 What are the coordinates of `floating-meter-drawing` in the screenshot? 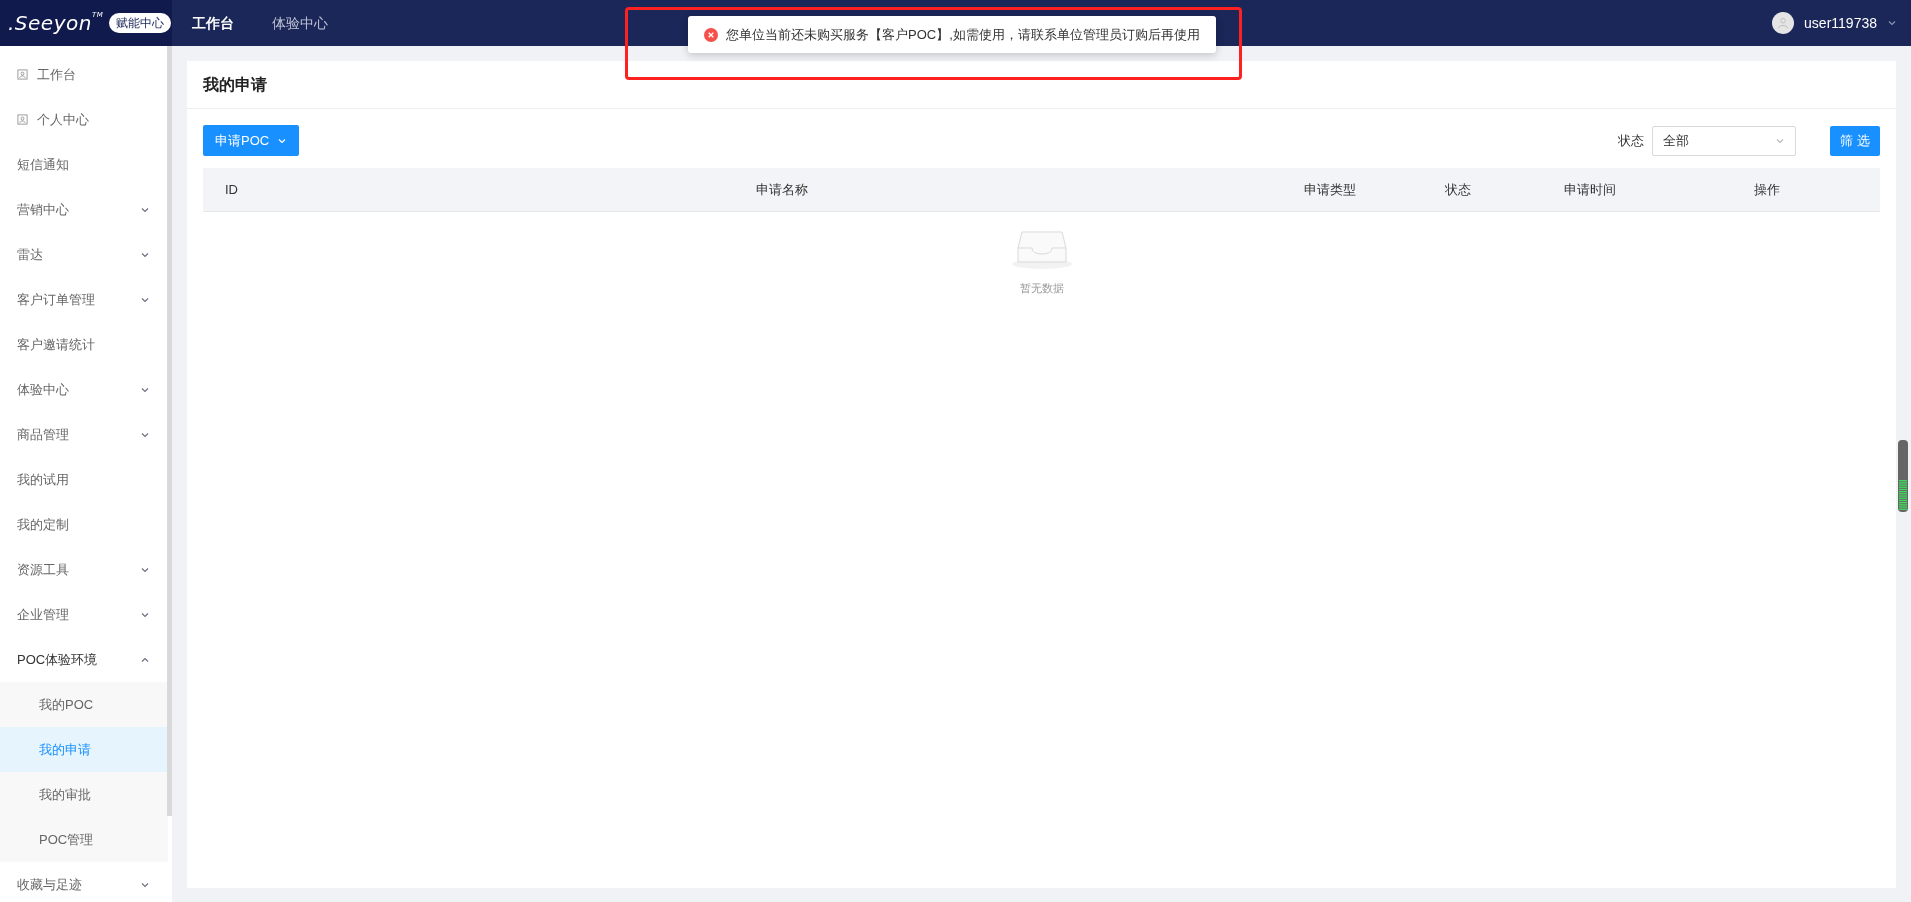 It's located at (1903, 476).